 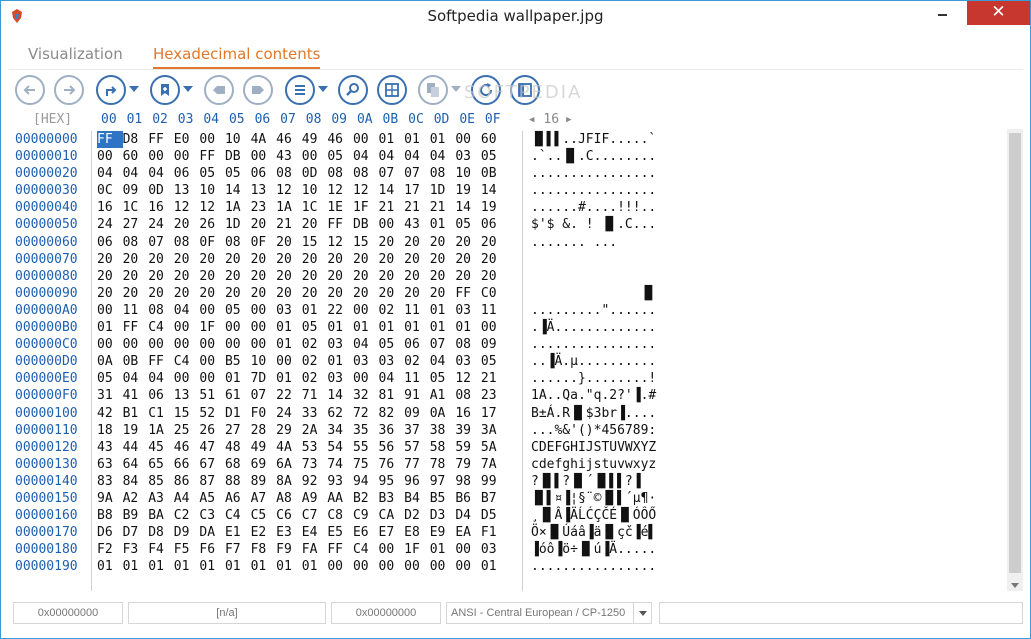 What do you see at coordinates (300, 90) in the screenshot?
I see `list-icon` at bounding box center [300, 90].